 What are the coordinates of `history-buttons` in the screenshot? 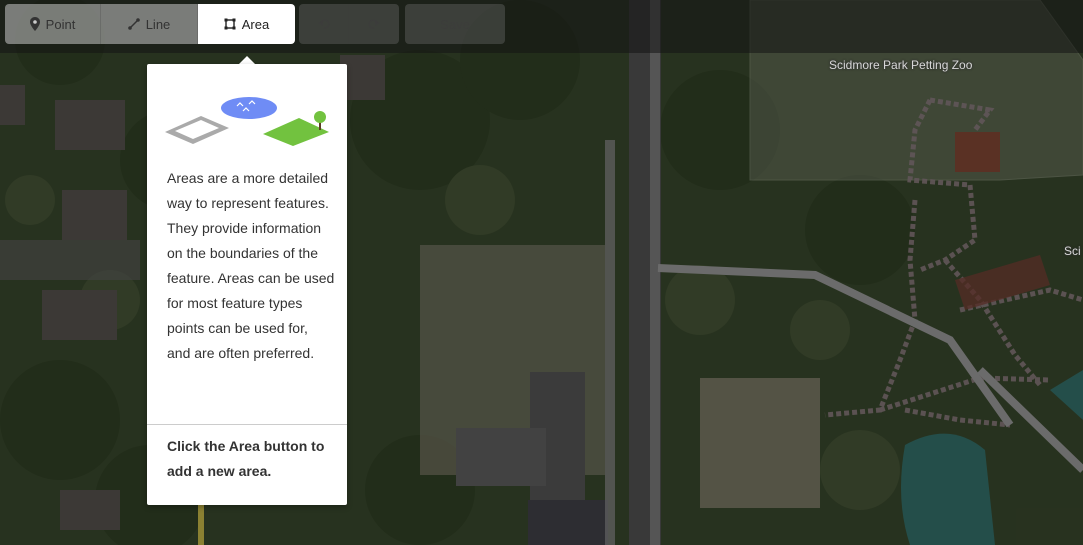 It's located at (349, 24).